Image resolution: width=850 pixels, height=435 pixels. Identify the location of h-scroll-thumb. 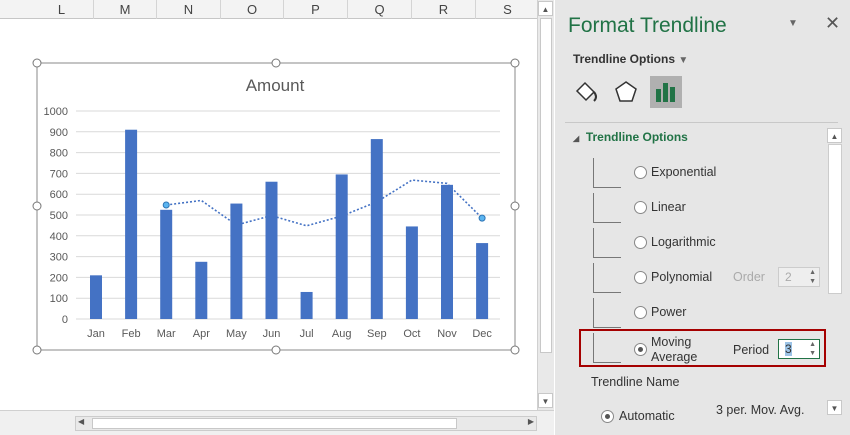
(274, 423).